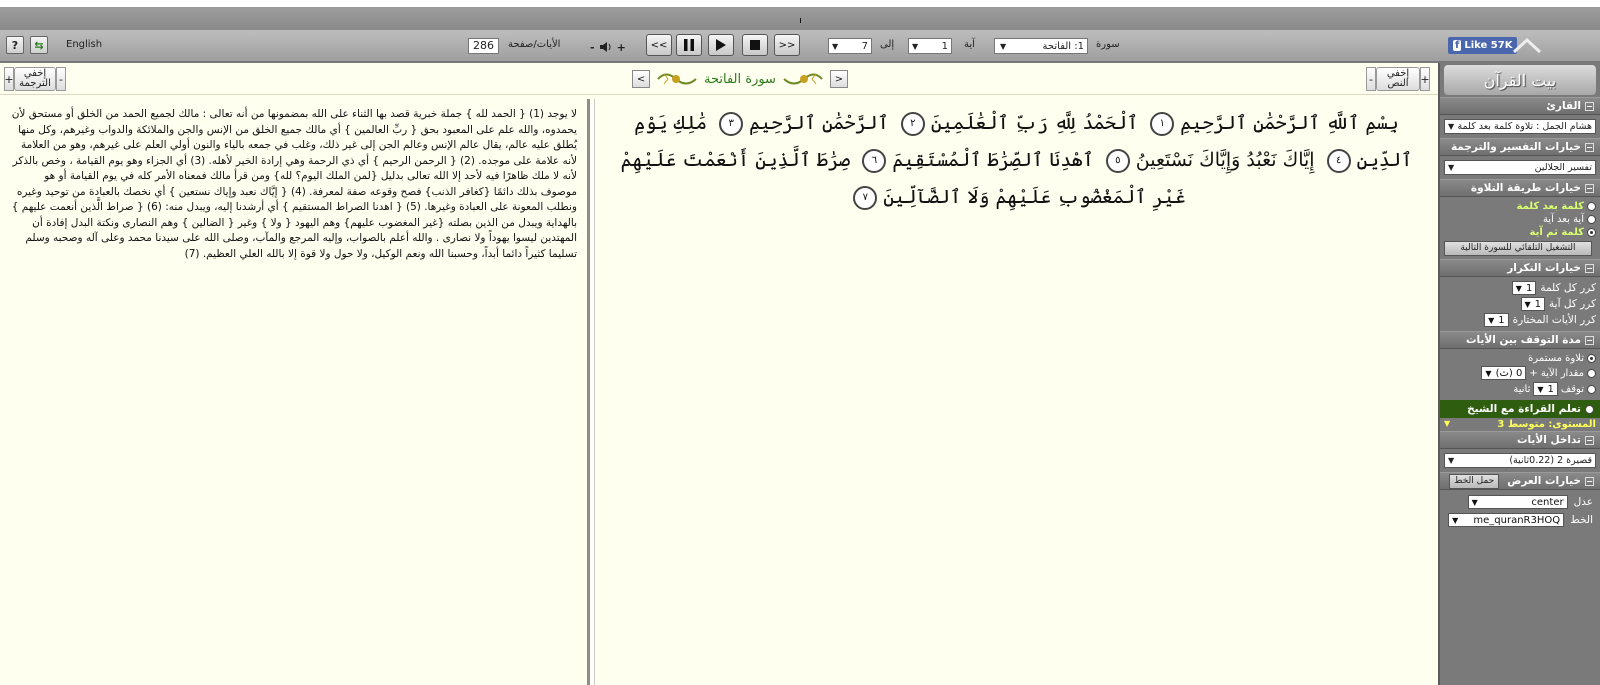  I want to click on top-band, so click(800, 19).